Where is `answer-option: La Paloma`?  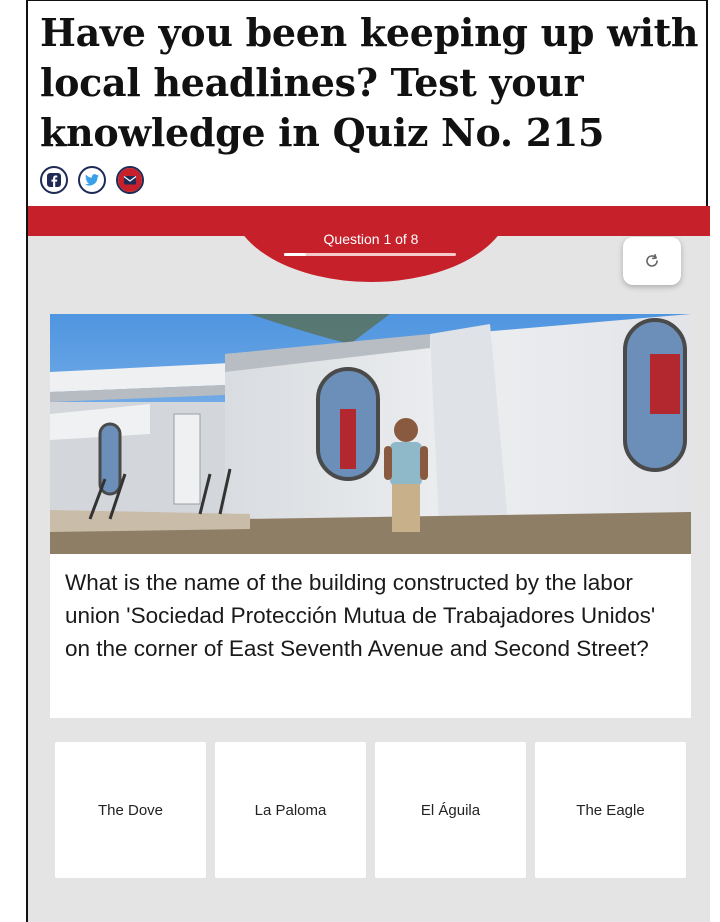
answer-option: La Paloma is located at coordinates (290, 810).